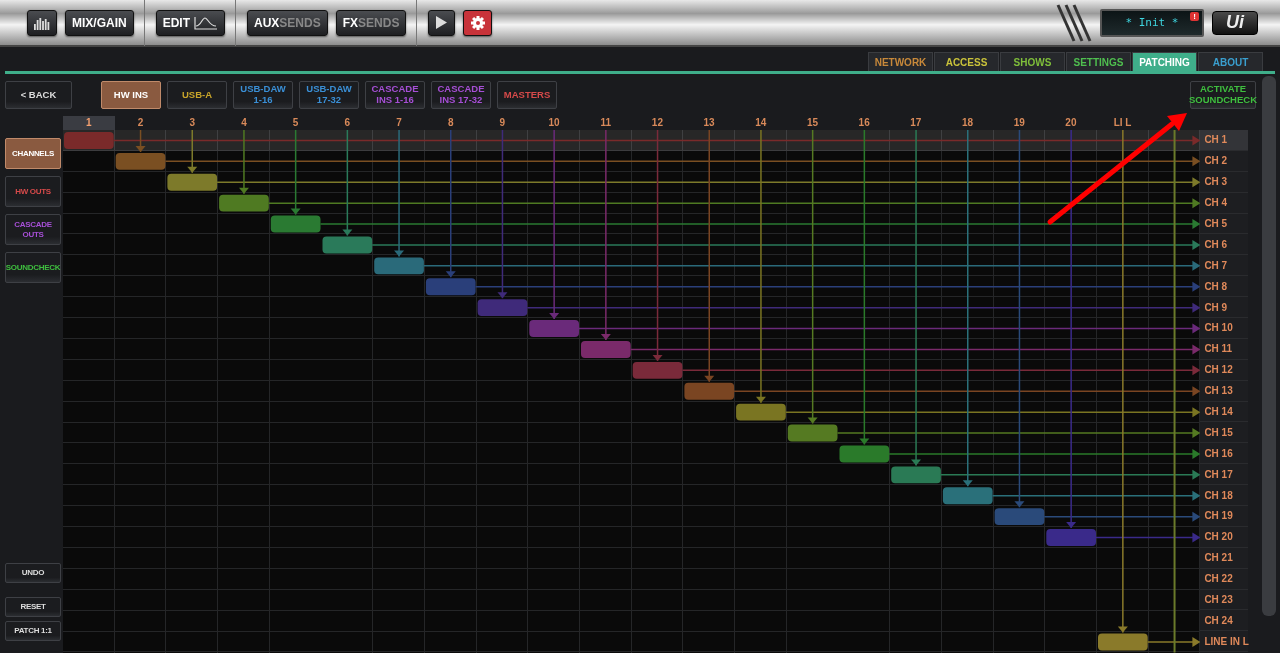 The height and width of the screenshot is (653, 1280). What do you see at coordinates (263, 95) in the screenshot?
I see `source-tab: USB-DAW 1-16` at bounding box center [263, 95].